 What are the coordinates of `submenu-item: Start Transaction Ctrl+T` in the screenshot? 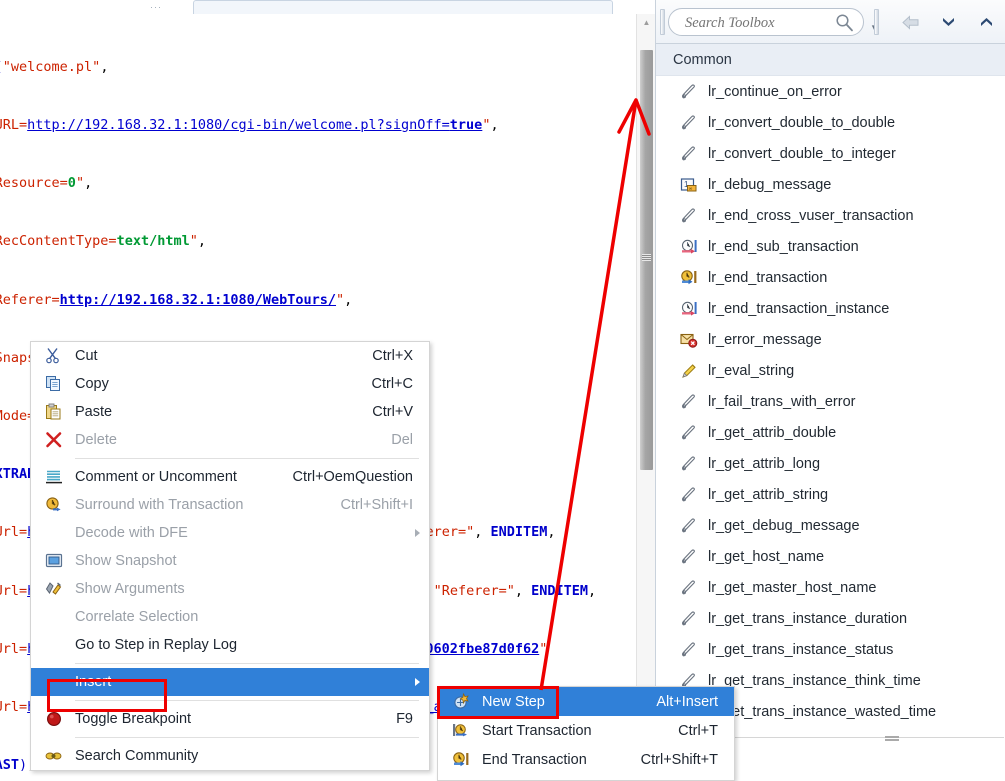 It's located at (586, 730).